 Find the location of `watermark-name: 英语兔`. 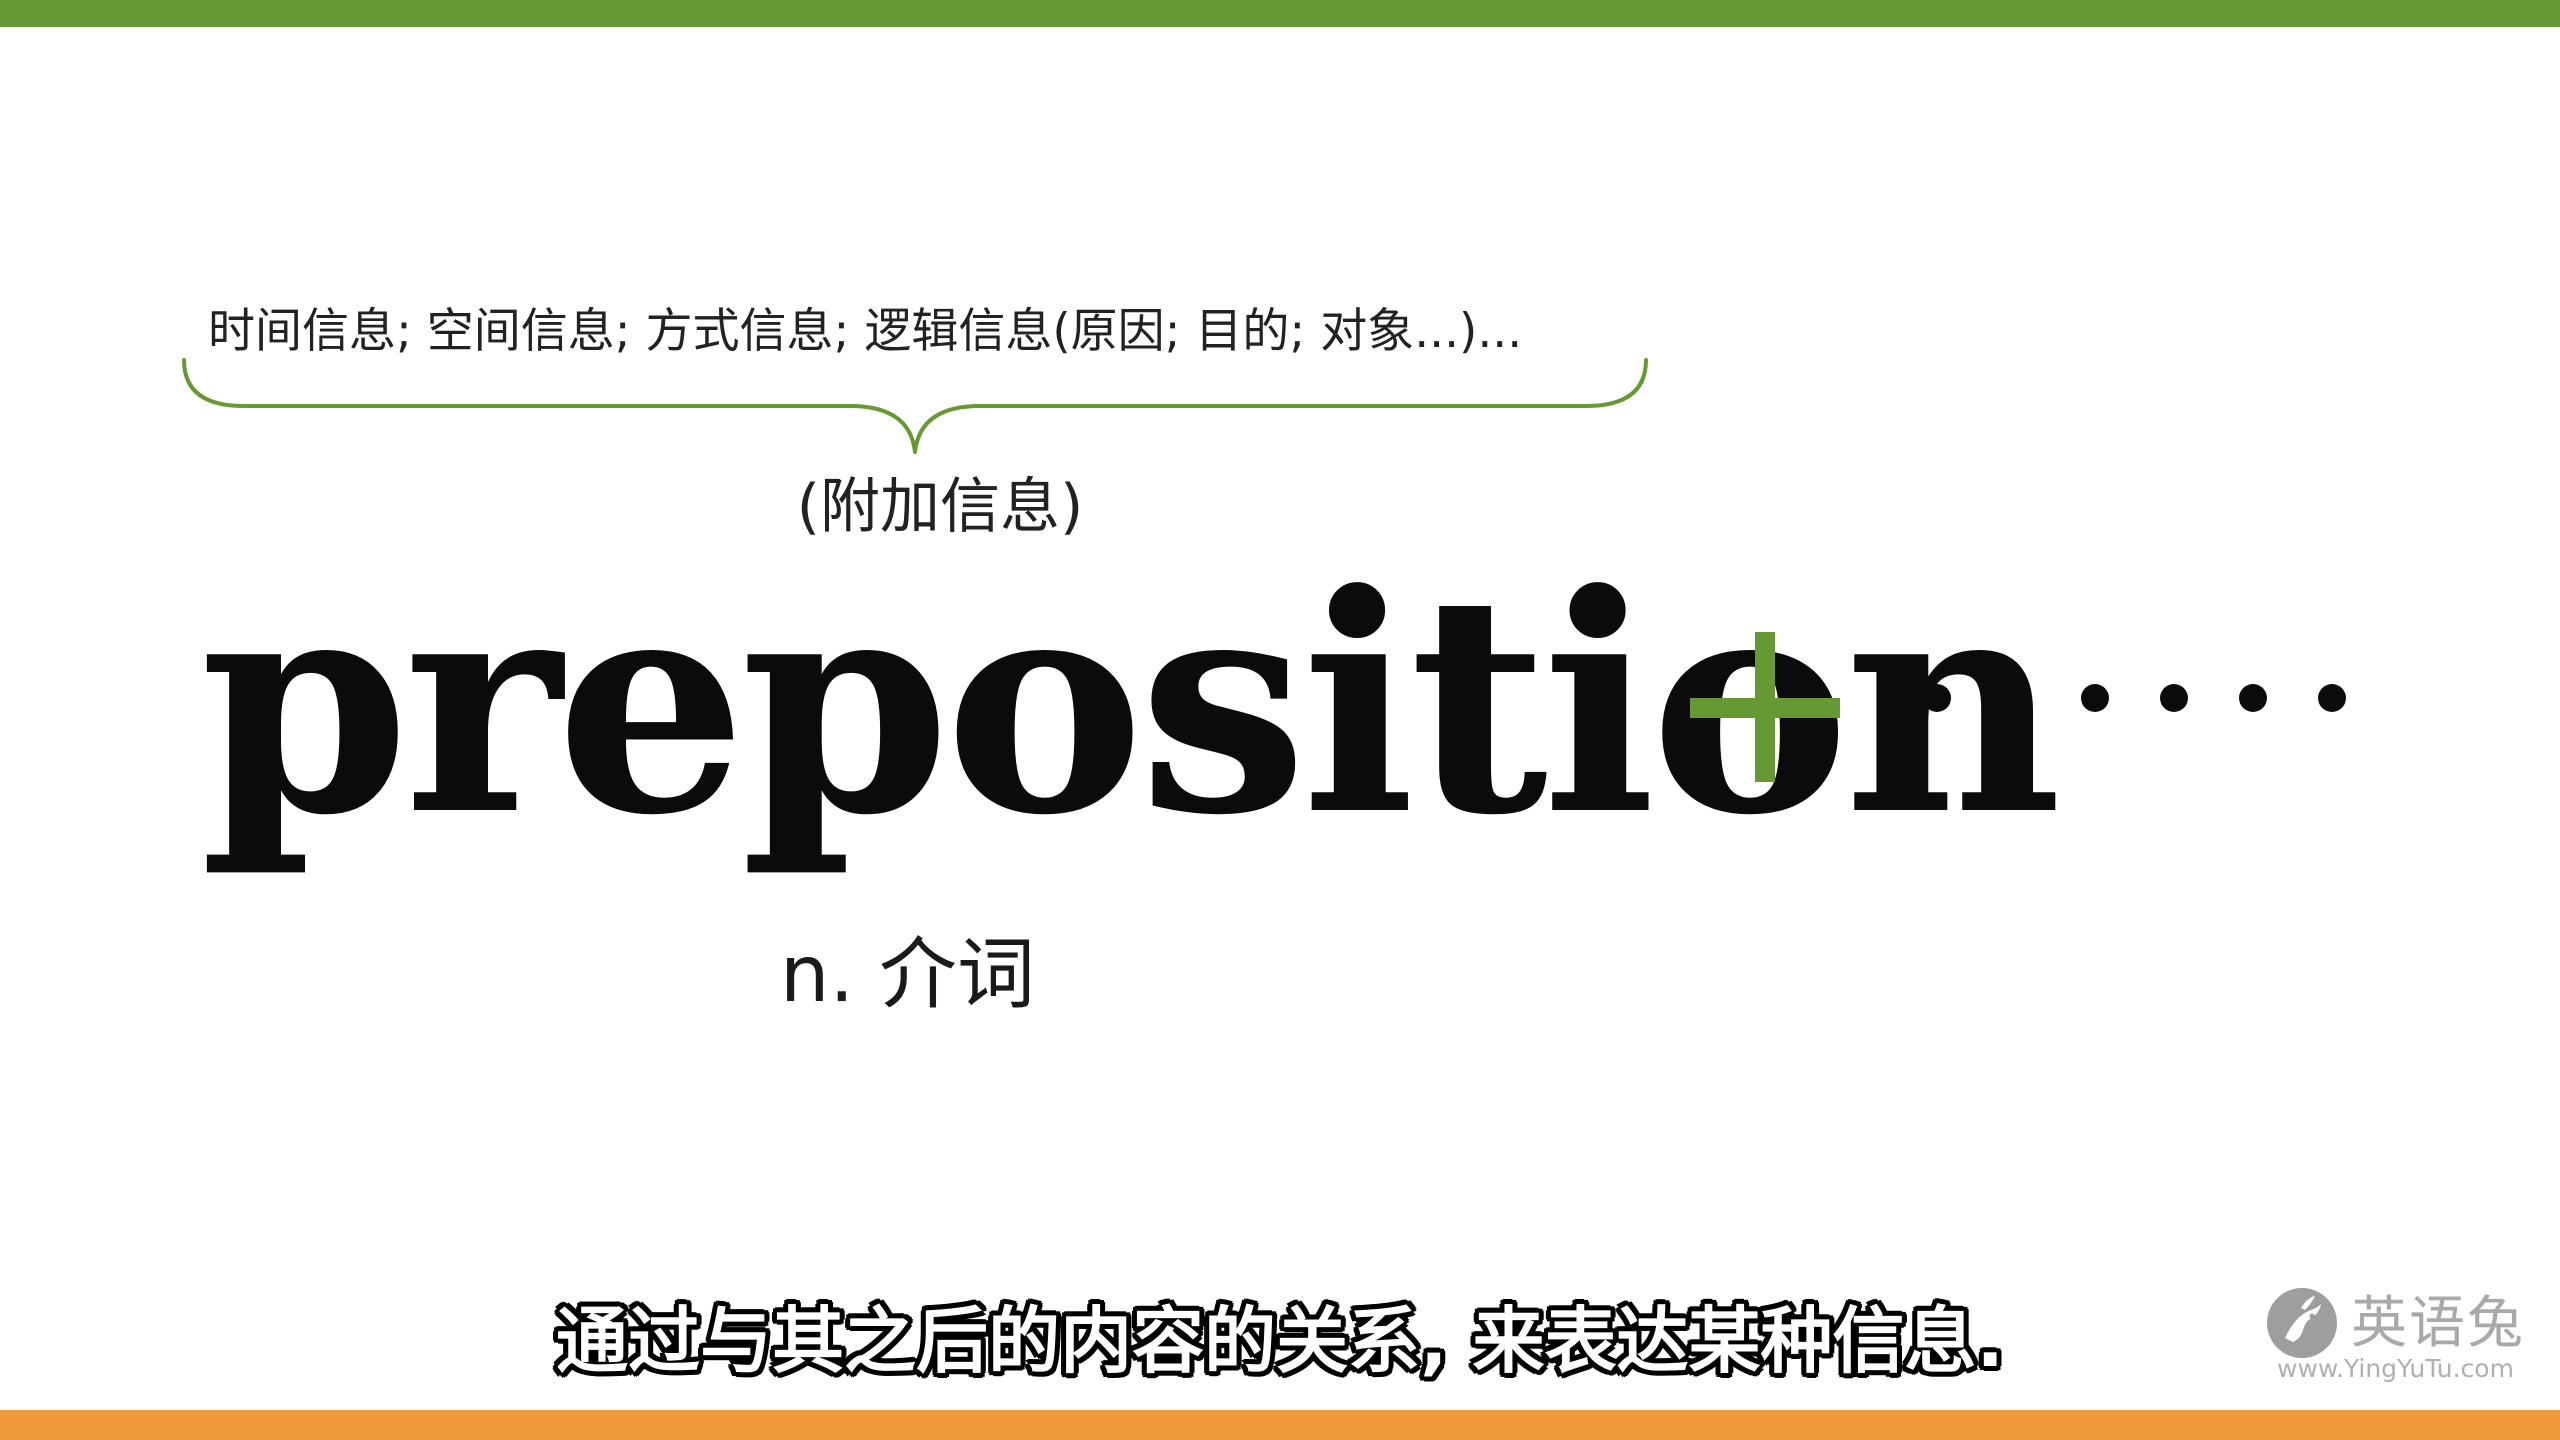

watermark-name: 英语兔 is located at coordinates (2438, 1323).